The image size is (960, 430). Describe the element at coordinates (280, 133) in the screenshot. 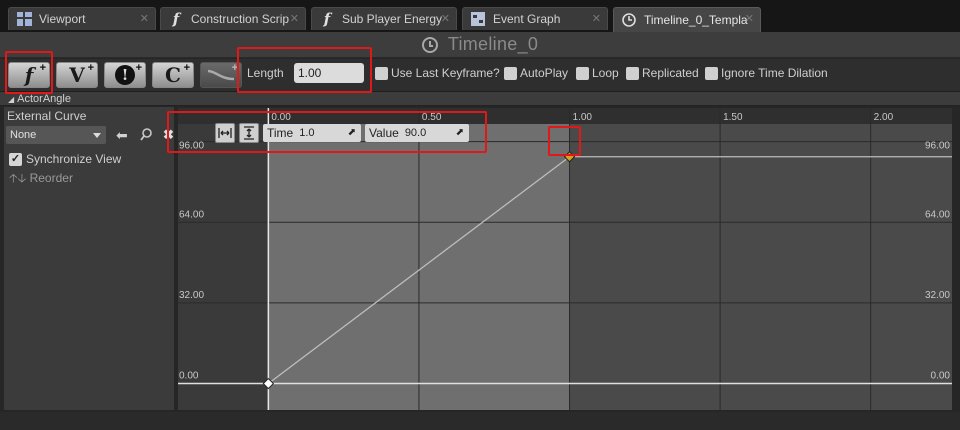

I see `time-label: Time` at that location.